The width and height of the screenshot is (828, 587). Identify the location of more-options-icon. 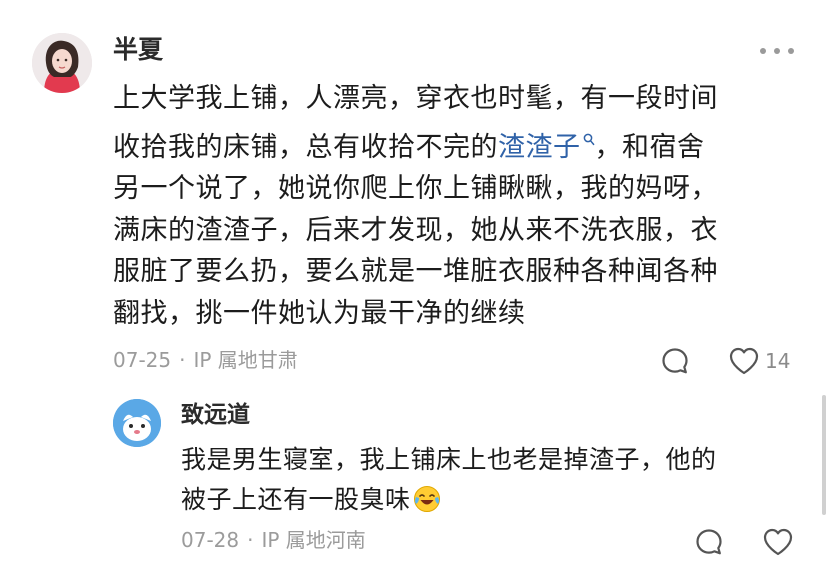
(777, 51).